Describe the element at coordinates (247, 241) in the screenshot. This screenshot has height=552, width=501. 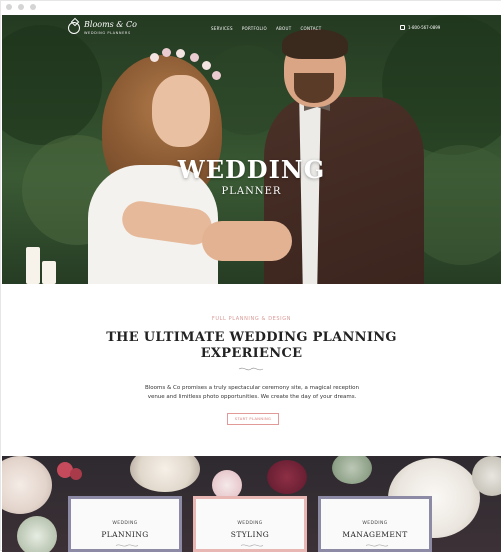
I see `hands-ring` at that location.